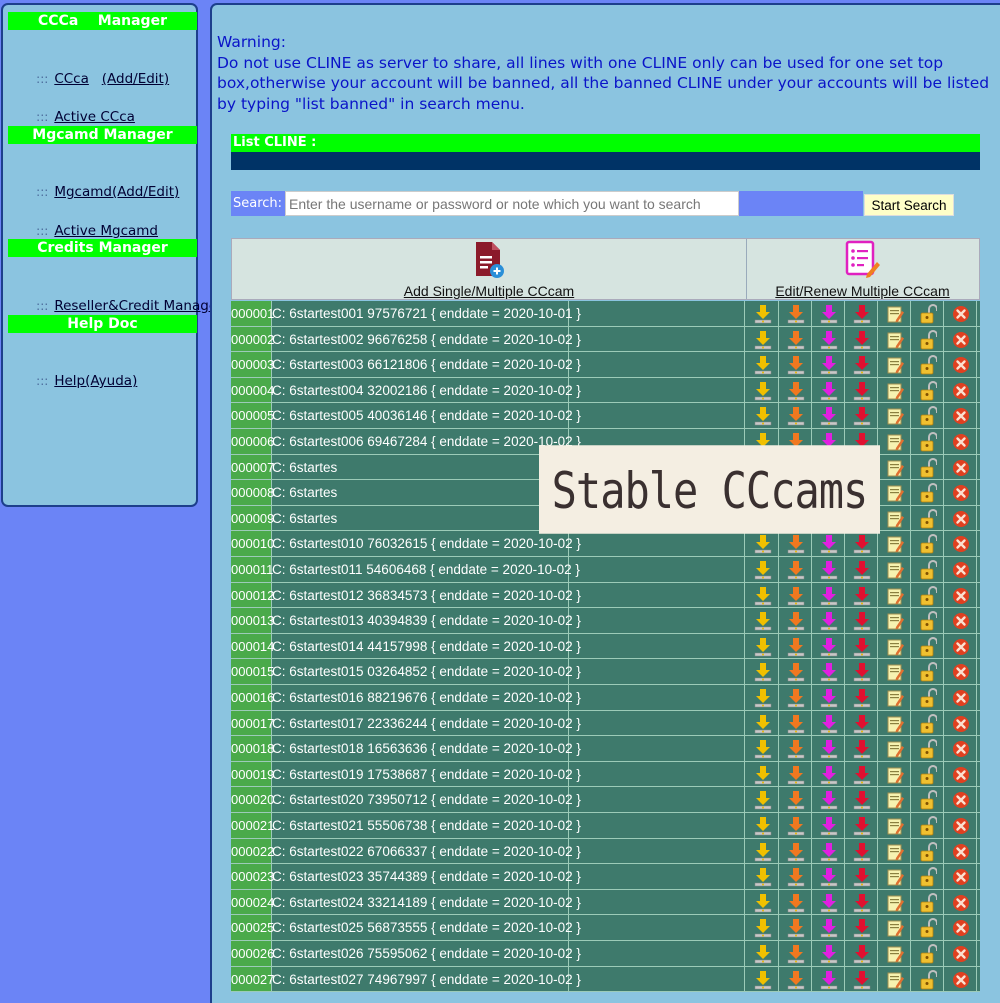 The image size is (1000, 1003). I want to click on edit-renew-multiple-link: Edit/Renew Multiple CCcam, so click(862, 291).